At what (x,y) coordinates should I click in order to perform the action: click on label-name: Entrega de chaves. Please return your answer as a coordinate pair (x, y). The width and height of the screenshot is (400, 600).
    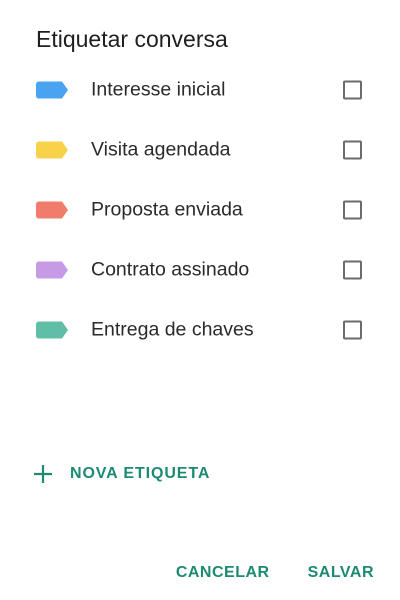
    Looking at the image, I should click on (172, 329).